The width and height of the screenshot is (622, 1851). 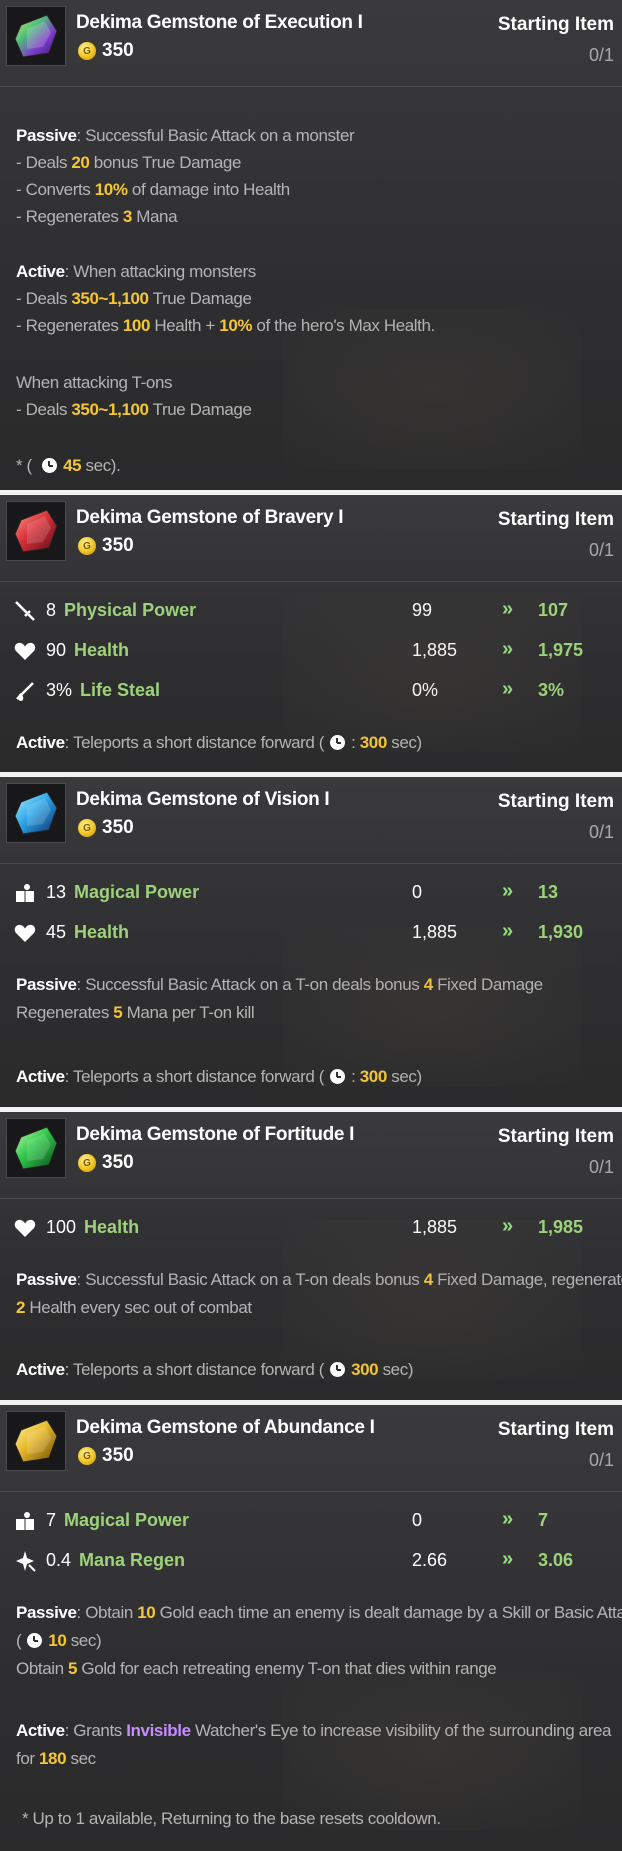 I want to click on stat-old: 2.66, so click(x=430, y=1560).